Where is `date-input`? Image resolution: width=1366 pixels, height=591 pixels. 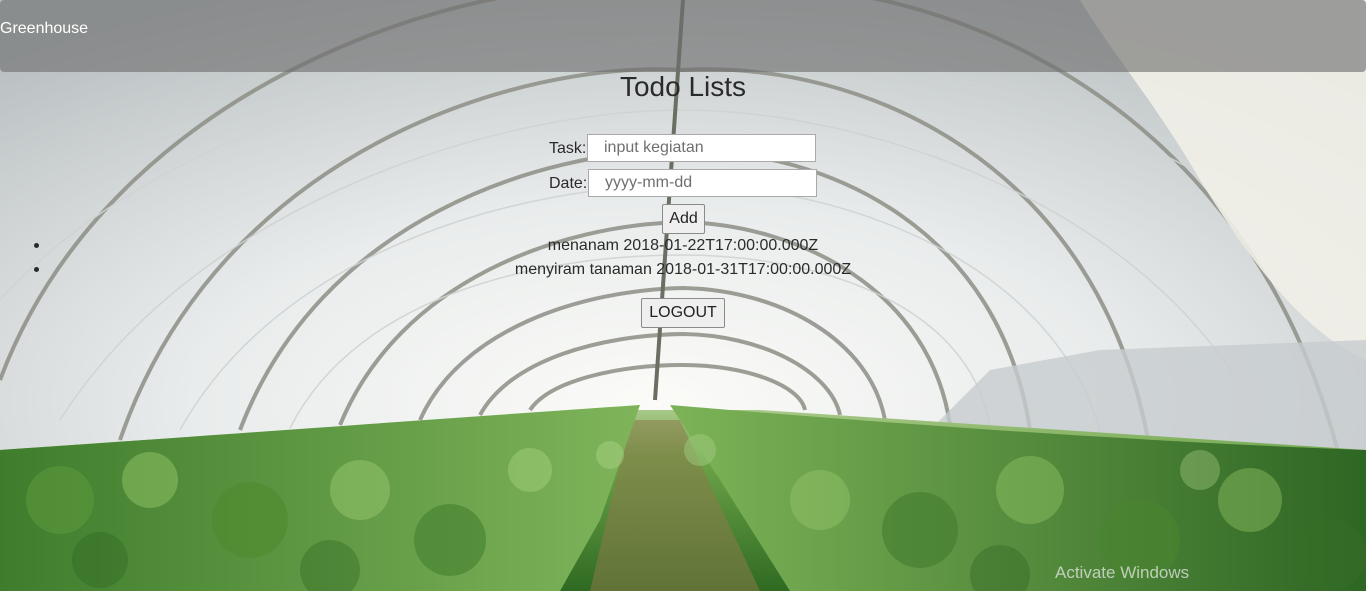
date-input is located at coordinates (702, 183).